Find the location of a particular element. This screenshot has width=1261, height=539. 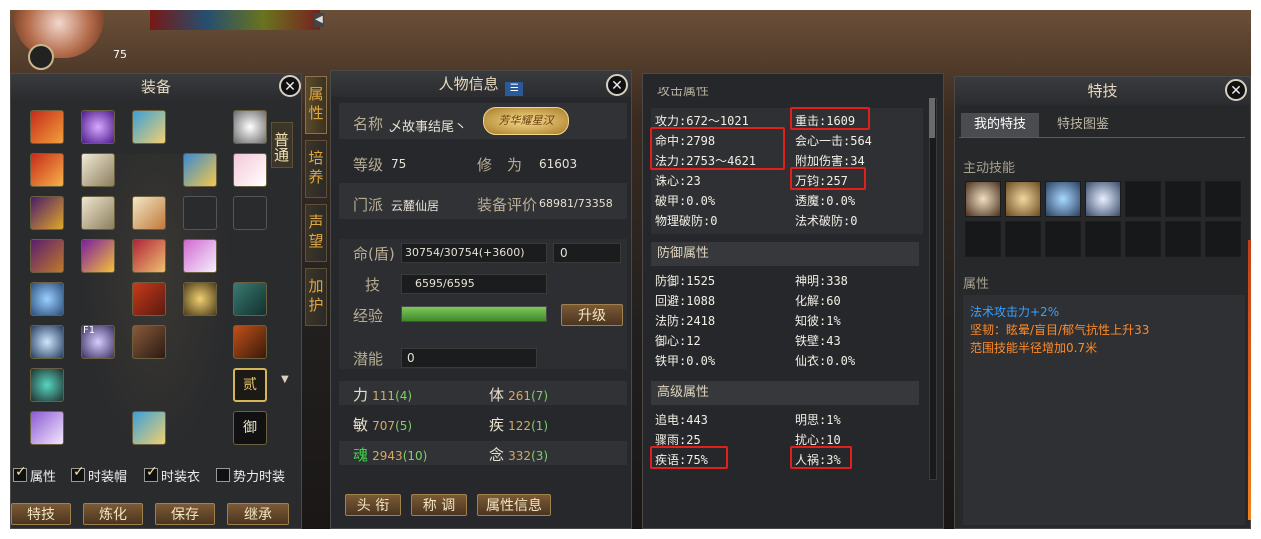

equip-slot-fashion-coat is located at coordinates (149, 256).